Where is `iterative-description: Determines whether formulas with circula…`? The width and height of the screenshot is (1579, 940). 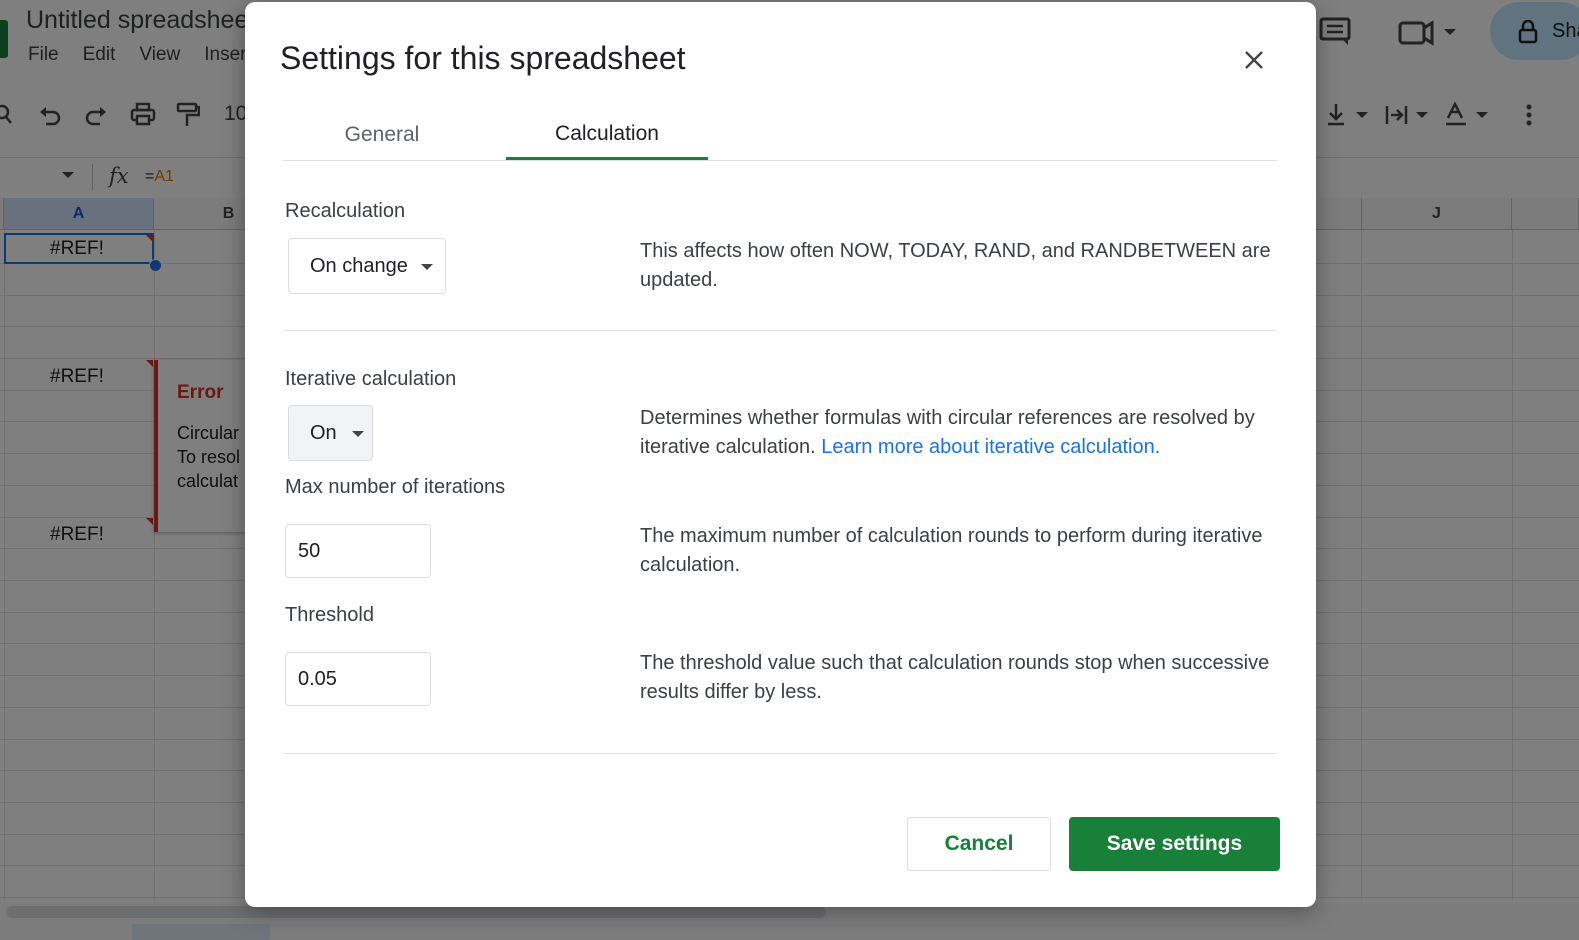 iterative-description: Determines whether formulas with circula… is located at coordinates (960, 433).